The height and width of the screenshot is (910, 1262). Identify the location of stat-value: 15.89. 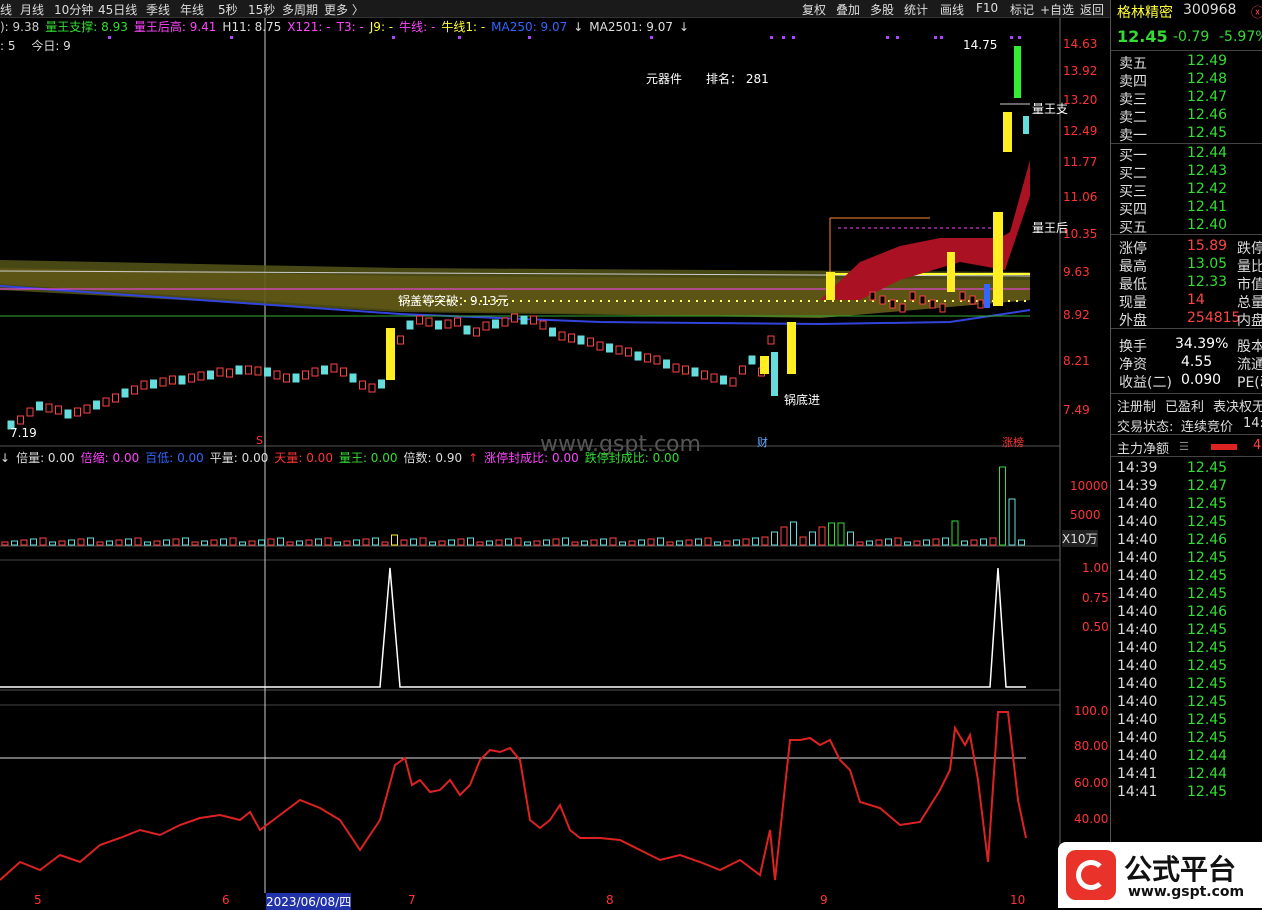
(1207, 246).